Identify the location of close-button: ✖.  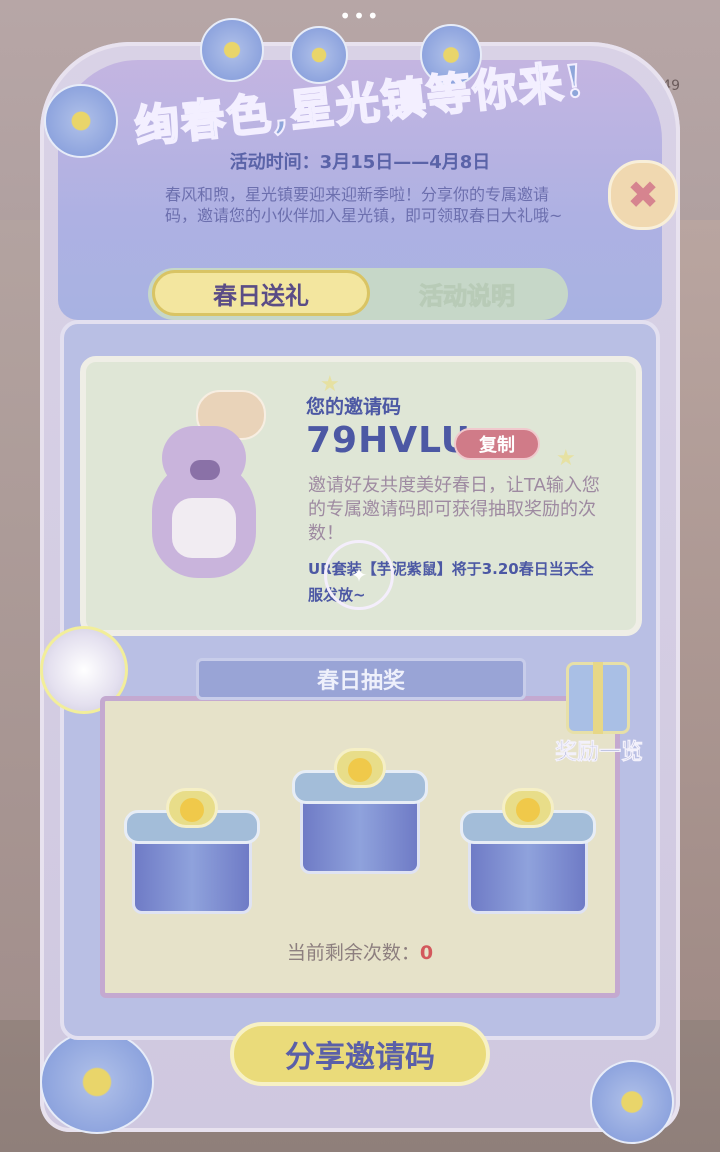
(643, 195).